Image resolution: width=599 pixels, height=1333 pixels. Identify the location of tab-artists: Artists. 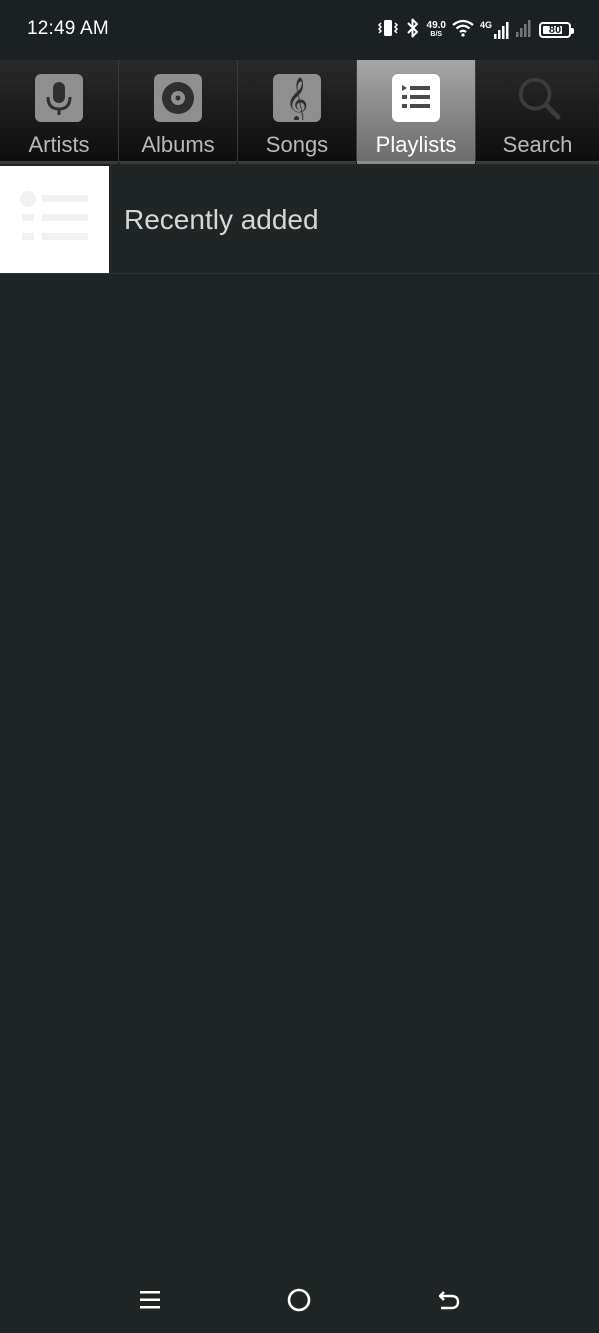
(59, 112).